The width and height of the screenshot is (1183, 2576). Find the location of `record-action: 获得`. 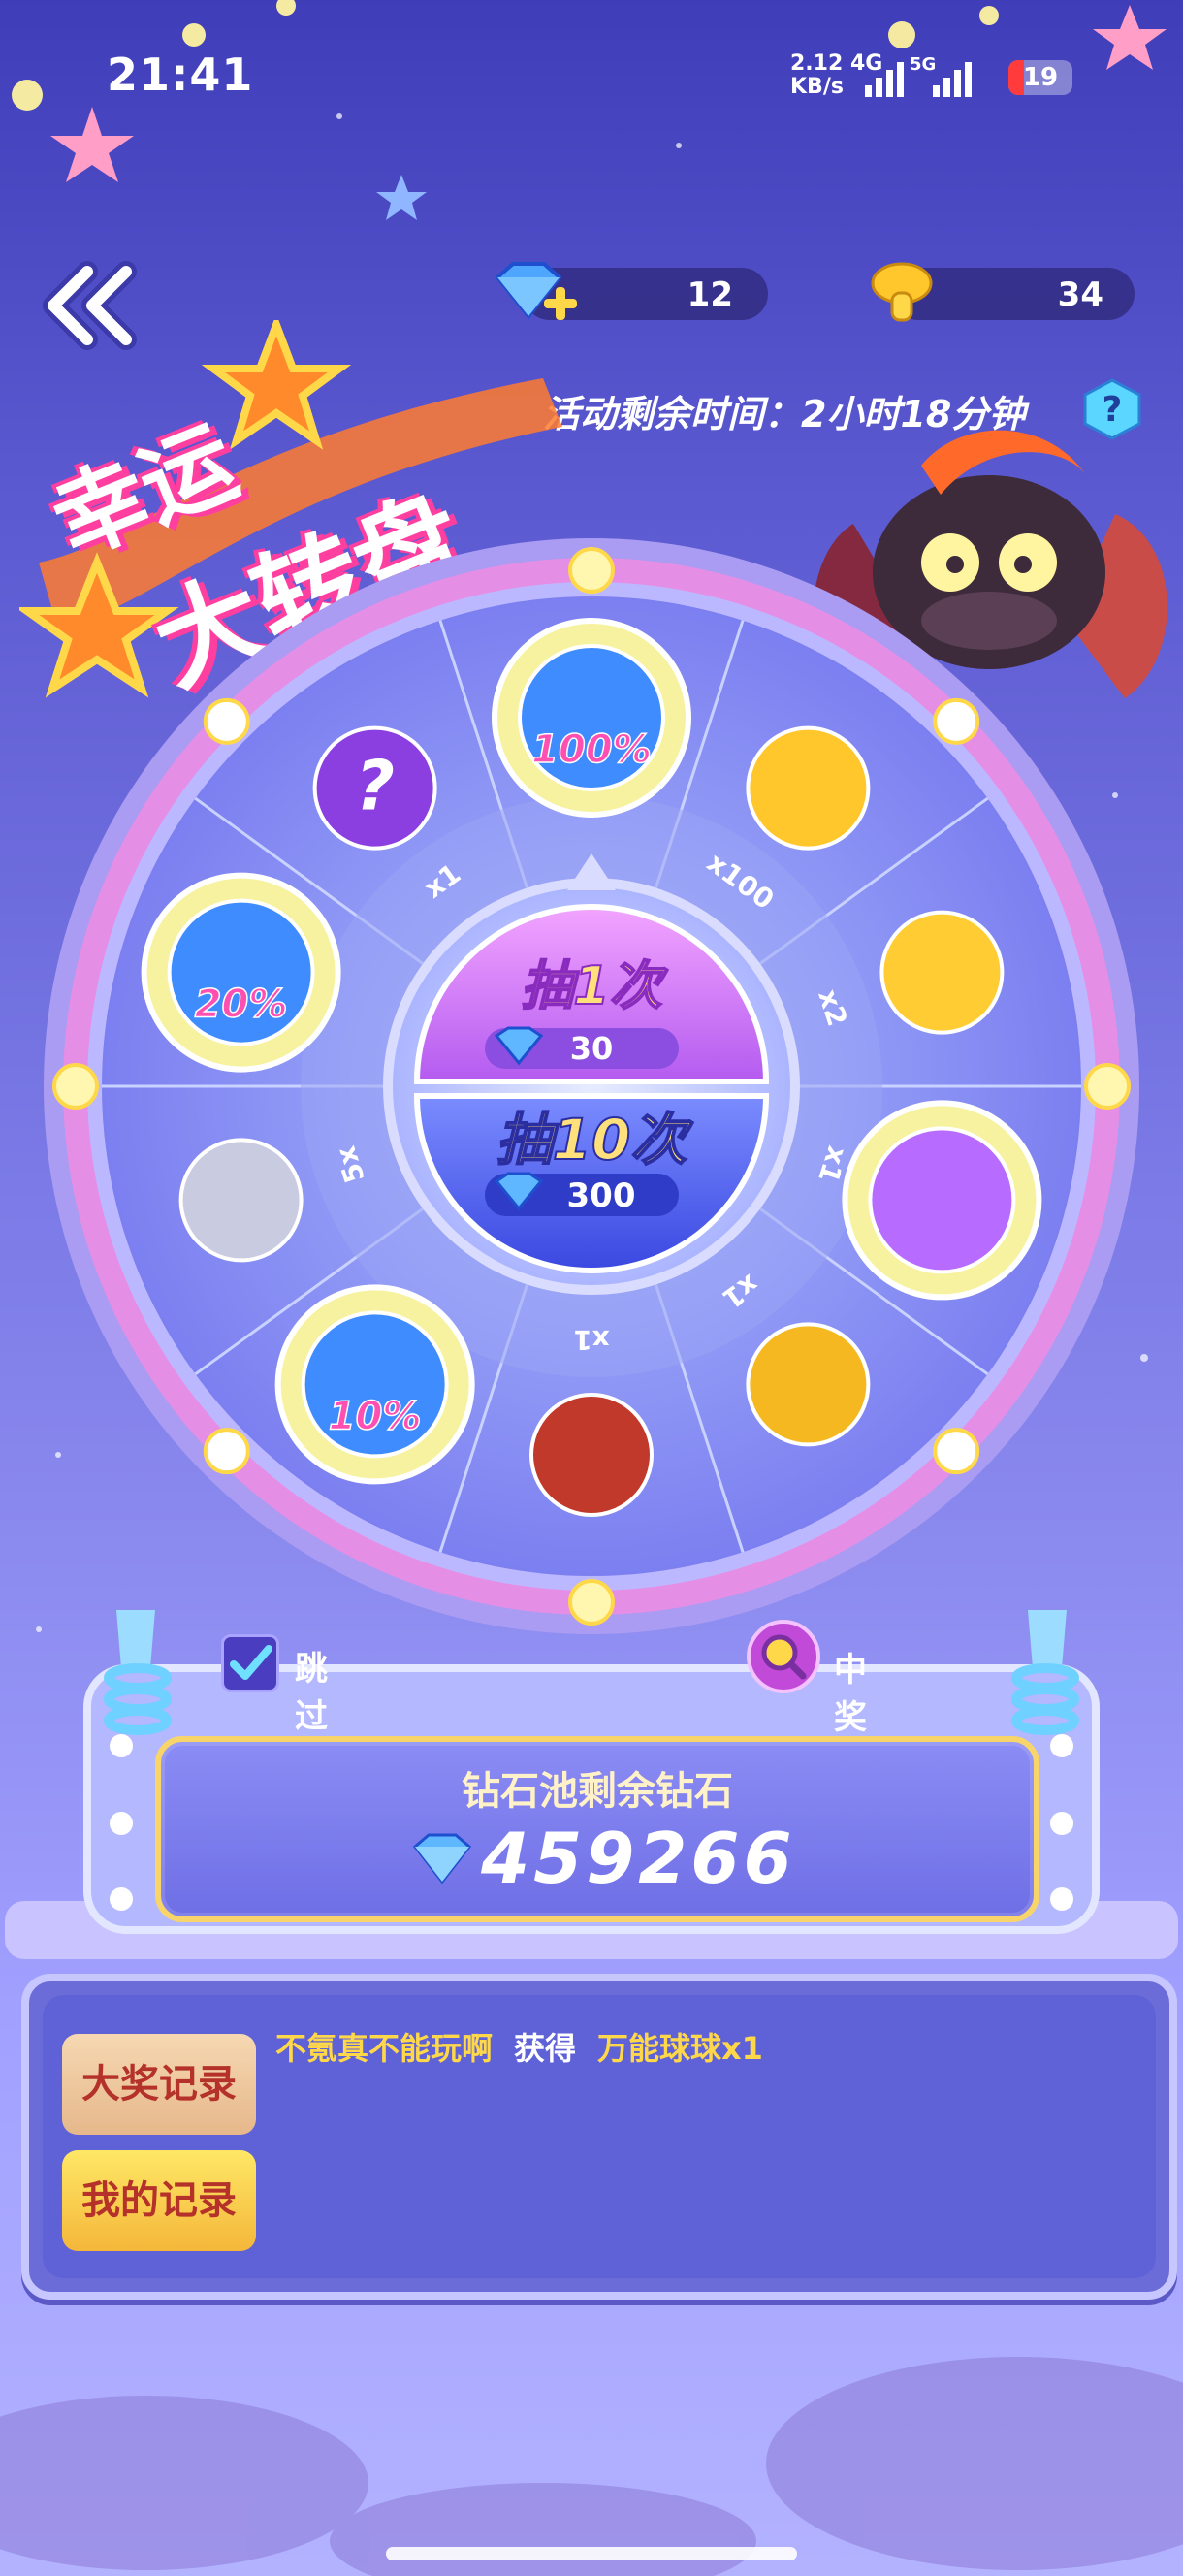

record-action: 获得 is located at coordinates (545, 2048).